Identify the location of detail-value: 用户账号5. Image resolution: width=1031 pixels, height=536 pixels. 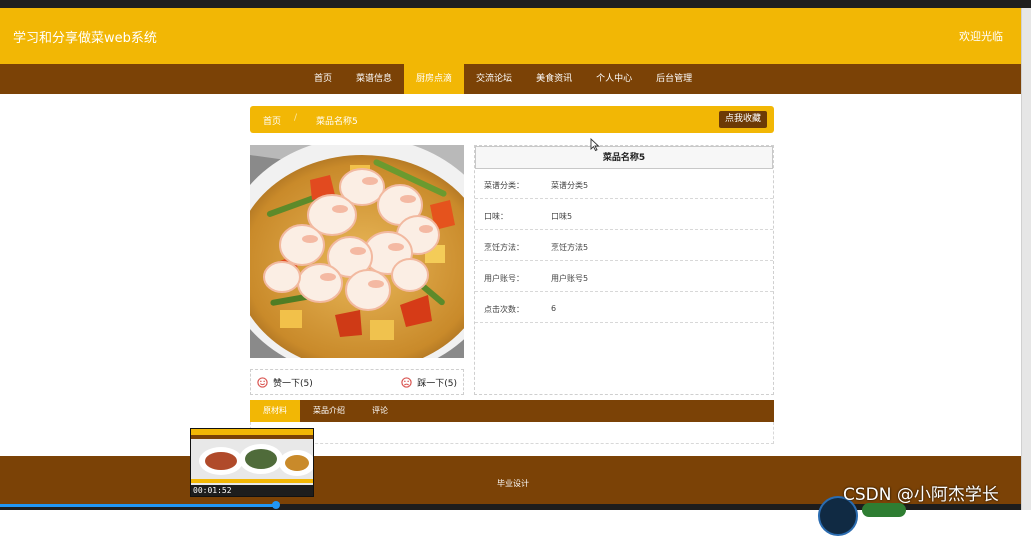
(570, 278).